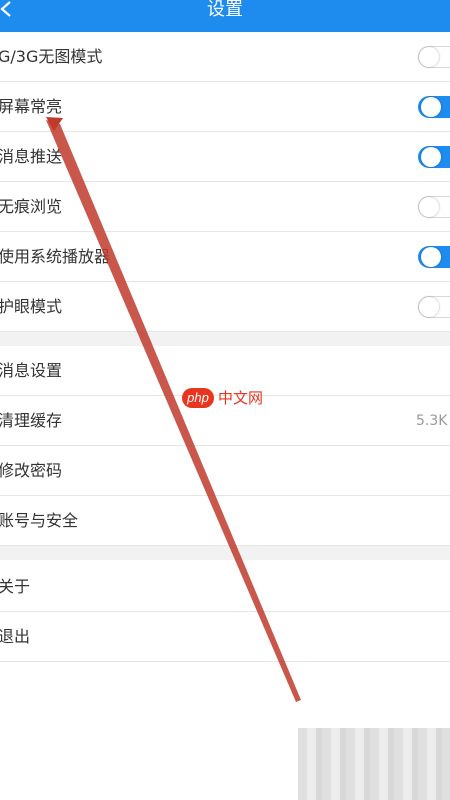 Image resolution: width=450 pixels, height=800 pixels. Describe the element at coordinates (51, 56) in the screenshot. I see `setting-label: G/3G无图模式` at that location.